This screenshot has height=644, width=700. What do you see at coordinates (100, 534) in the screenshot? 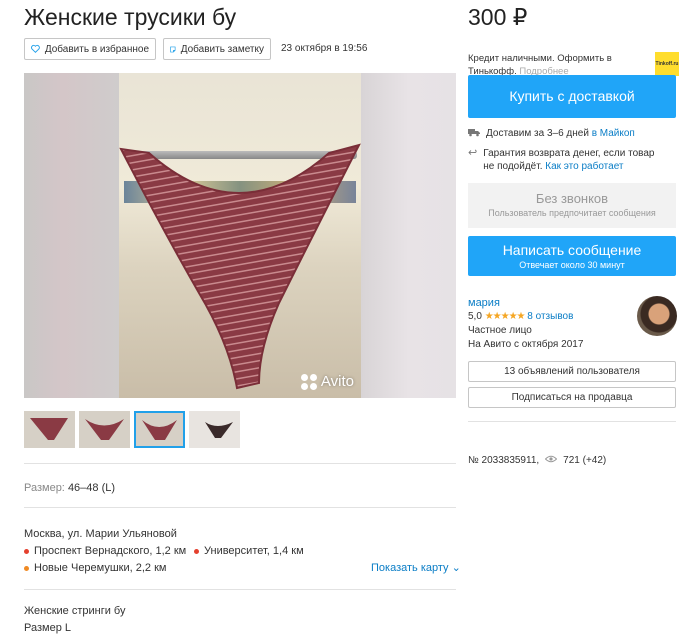
I see `address: Москва, ул. Марии Ульяновой` at bounding box center [100, 534].